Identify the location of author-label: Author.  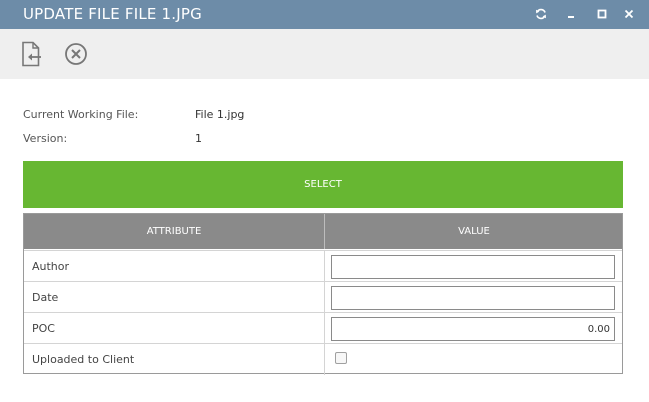
(51, 266).